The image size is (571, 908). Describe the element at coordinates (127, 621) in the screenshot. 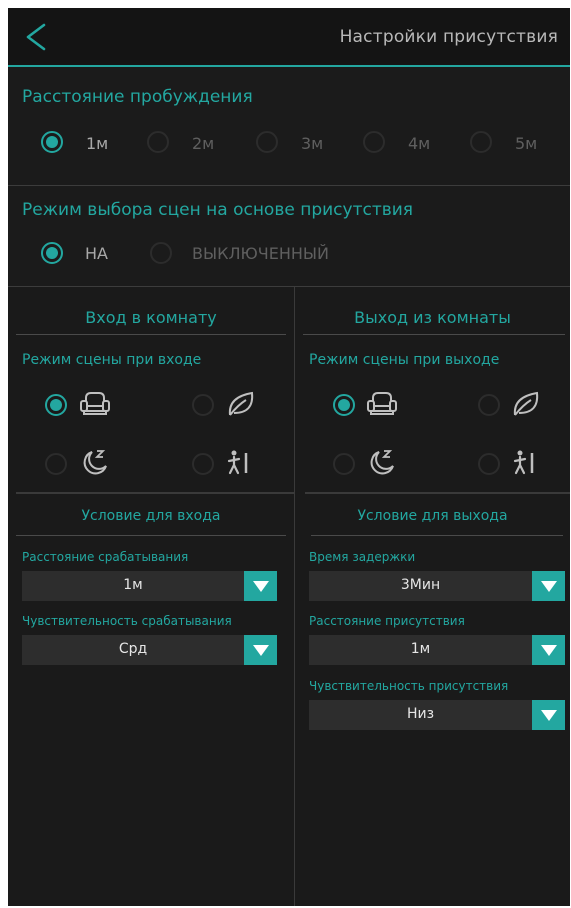

I see `trigger-sensitivity-label: Чувствительность срабатывания` at that location.